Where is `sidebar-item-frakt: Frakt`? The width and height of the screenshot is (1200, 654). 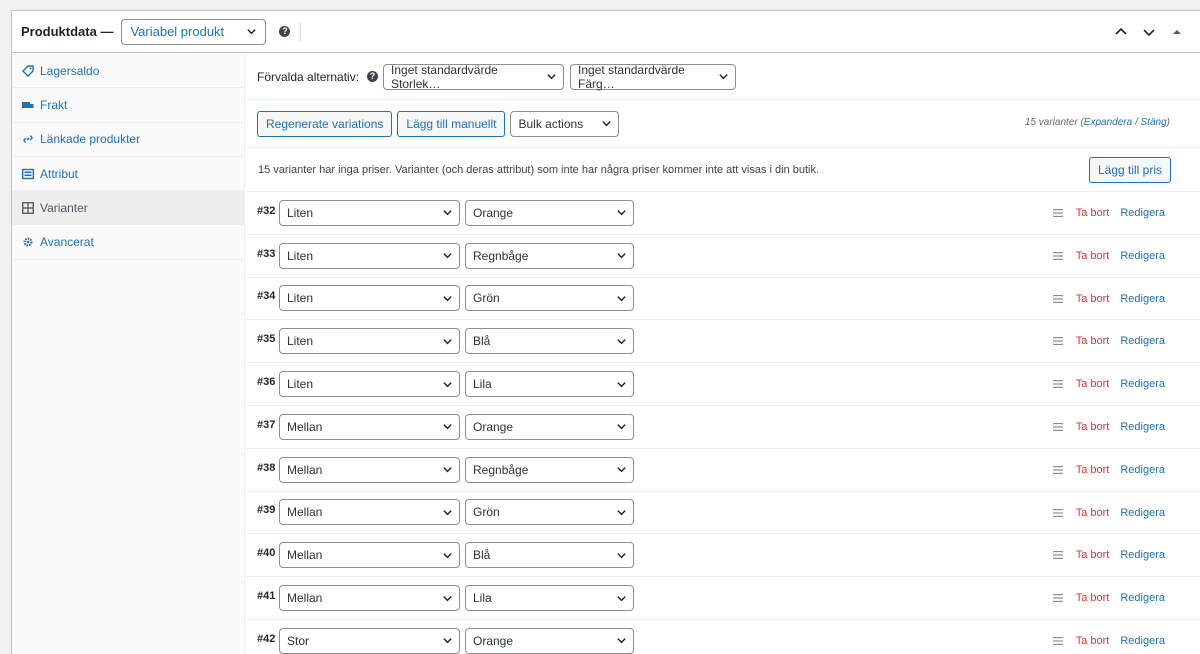
sidebar-item-frakt: Frakt is located at coordinates (128, 105).